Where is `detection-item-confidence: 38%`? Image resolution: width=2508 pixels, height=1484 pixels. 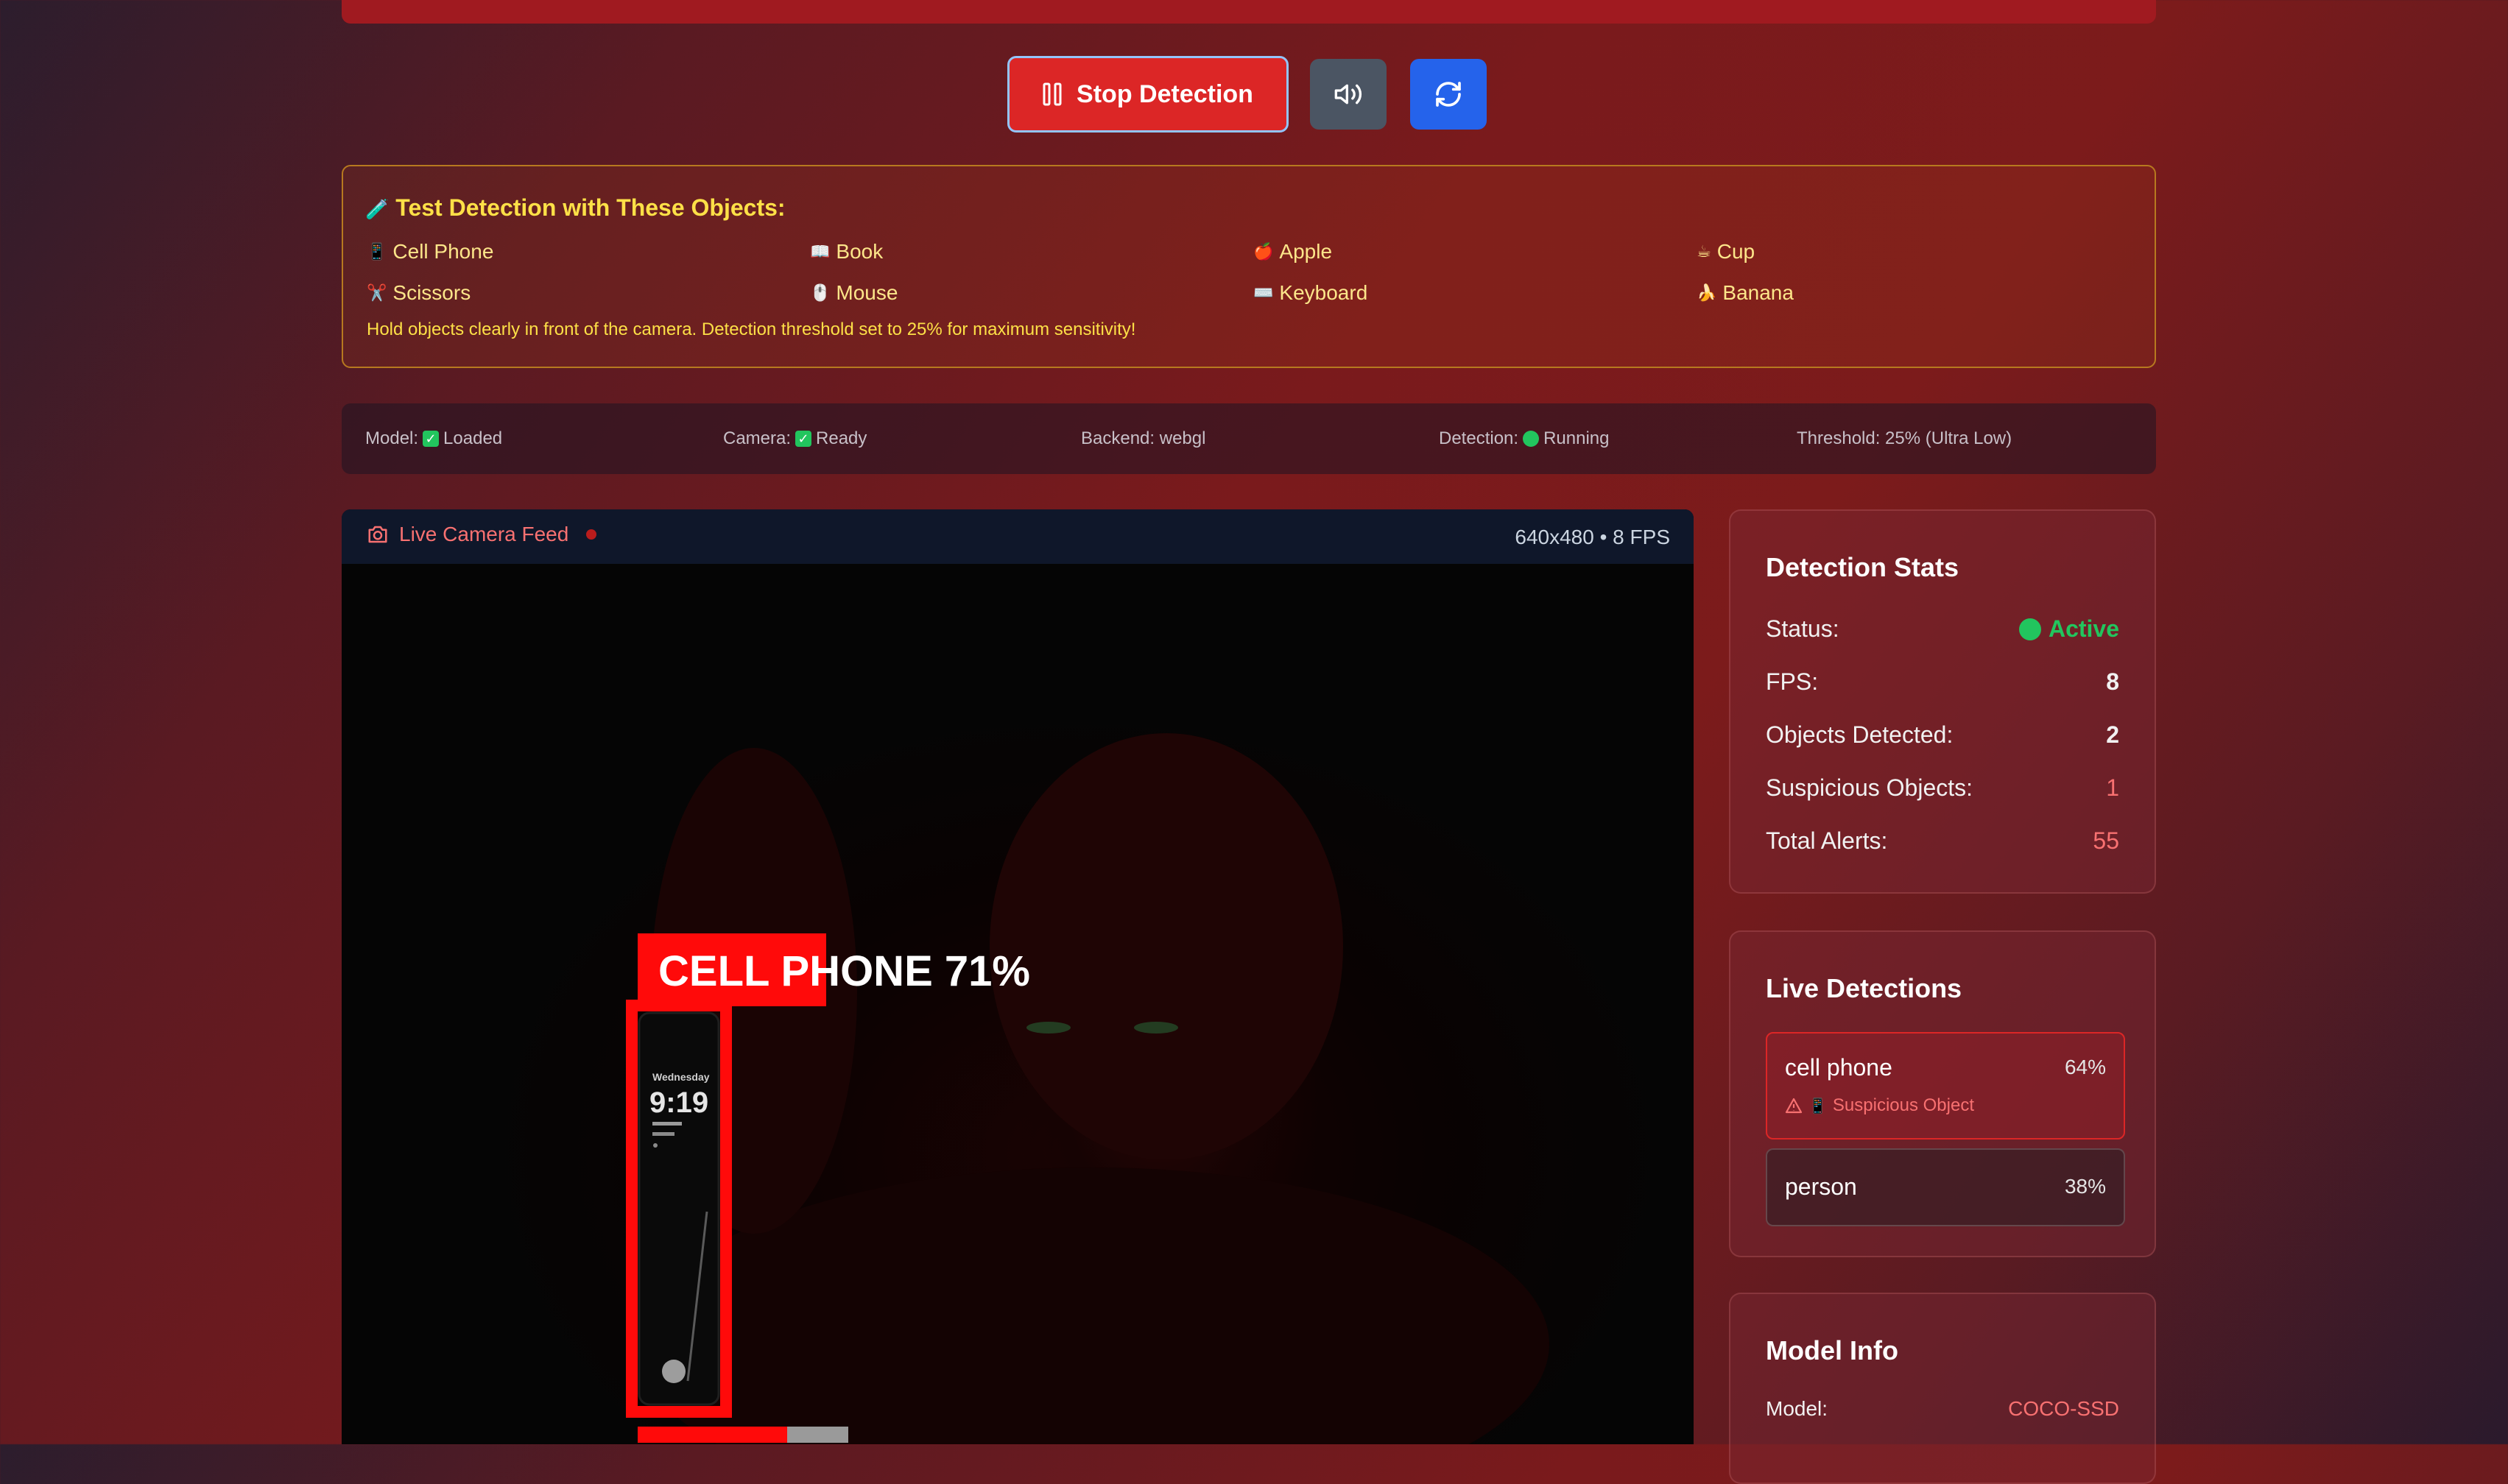
detection-item-confidence: 38% is located at coordinates (2085, 1186).